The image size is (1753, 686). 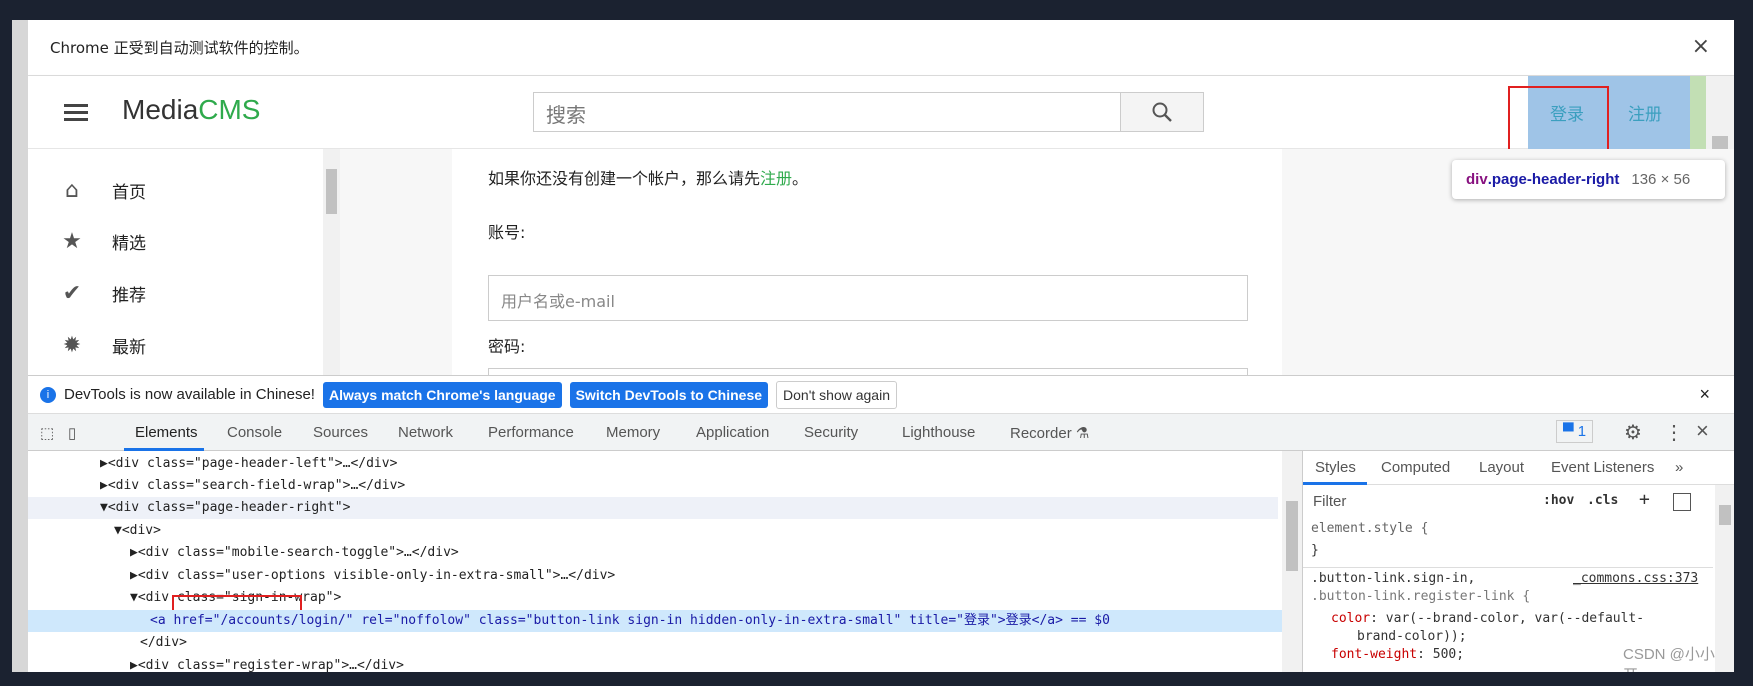 I want to click on logo: MediaCMS, so click(x=191, y=110).